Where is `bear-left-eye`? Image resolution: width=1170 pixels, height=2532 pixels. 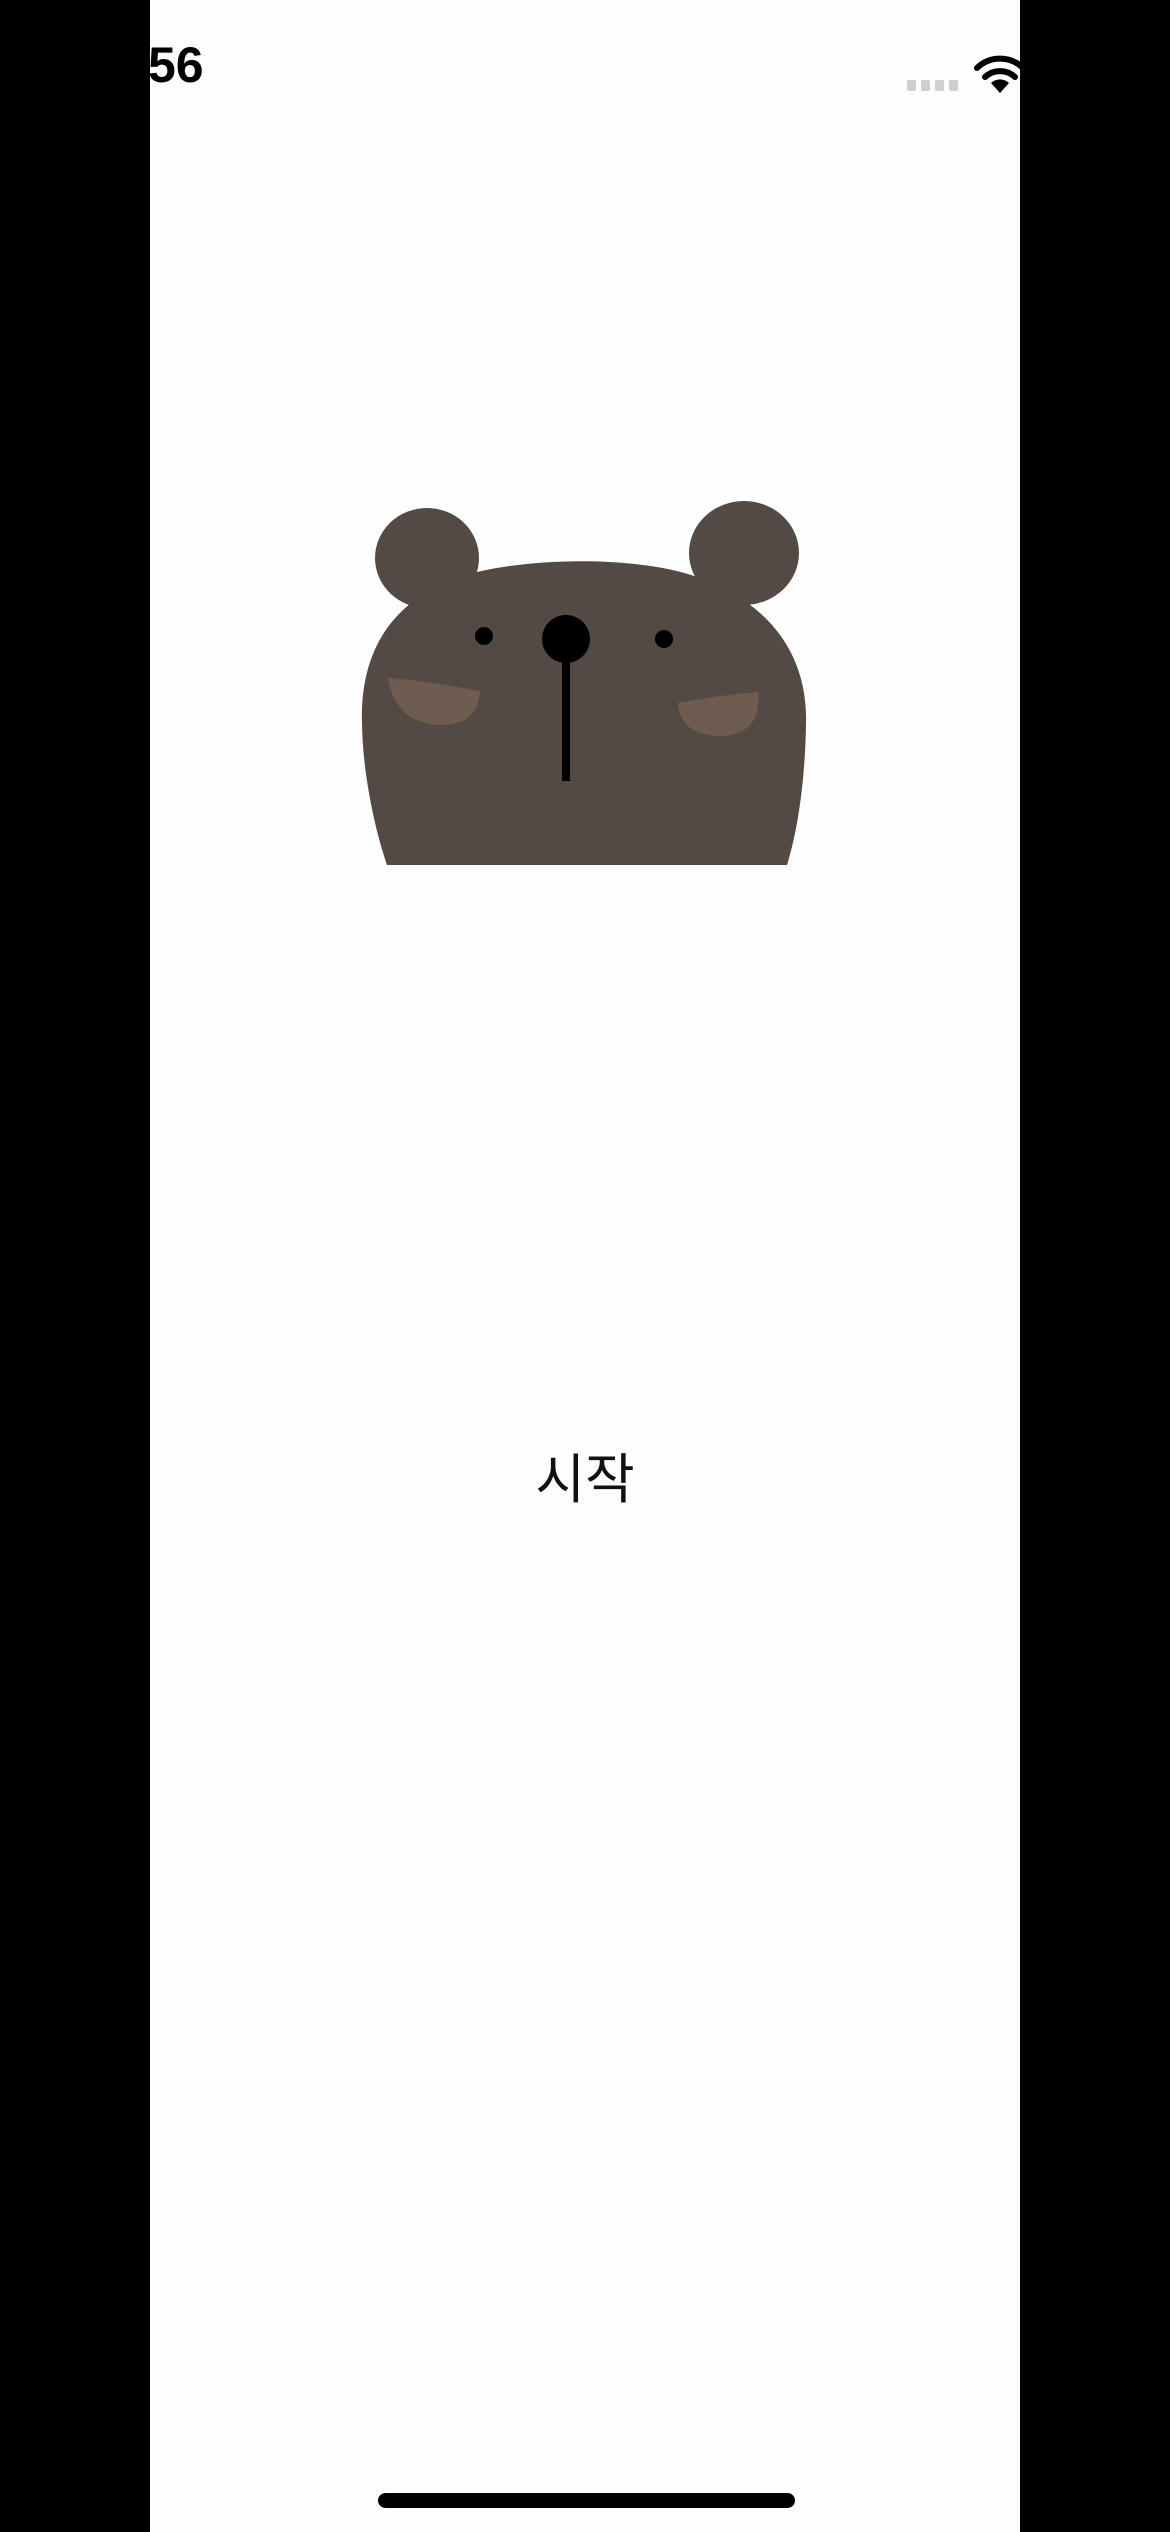 bear-left-eye is located at coordinates (484, 636).